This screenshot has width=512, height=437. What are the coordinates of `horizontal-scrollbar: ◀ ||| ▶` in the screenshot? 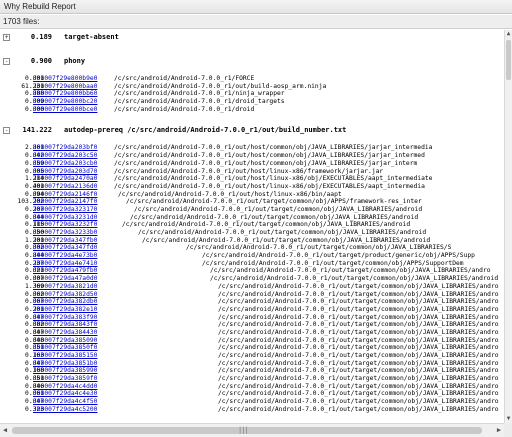 It's located at (252, 430).